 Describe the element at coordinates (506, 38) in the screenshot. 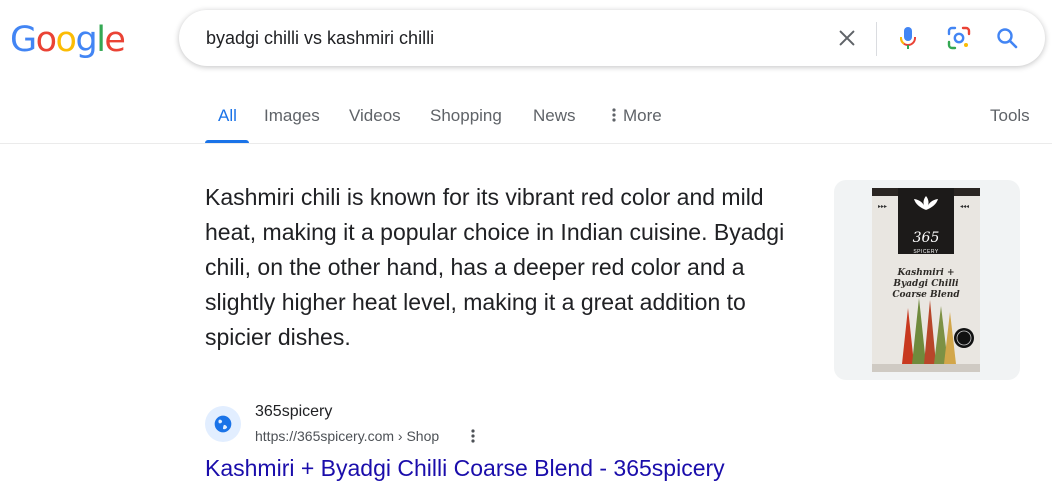

I see `search-input` at that location.